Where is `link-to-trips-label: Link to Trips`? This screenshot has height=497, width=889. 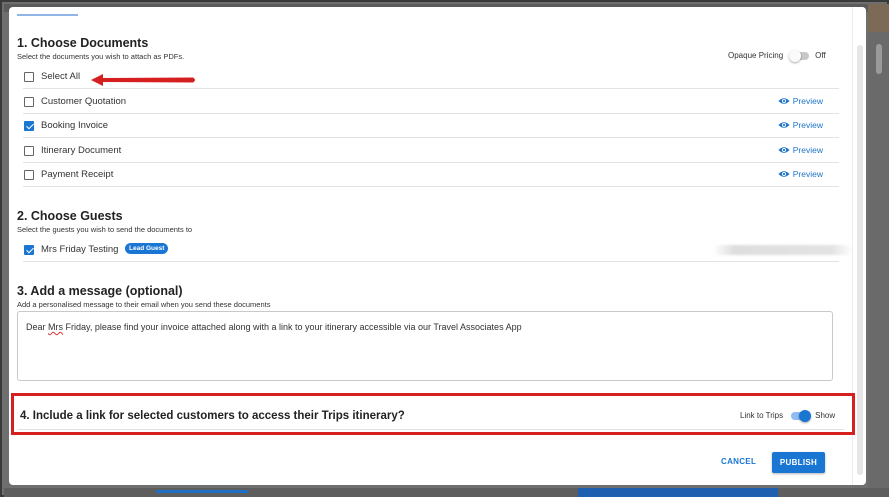 link-to-trips-label: Link to Trips is located at coordinates (762, 415).